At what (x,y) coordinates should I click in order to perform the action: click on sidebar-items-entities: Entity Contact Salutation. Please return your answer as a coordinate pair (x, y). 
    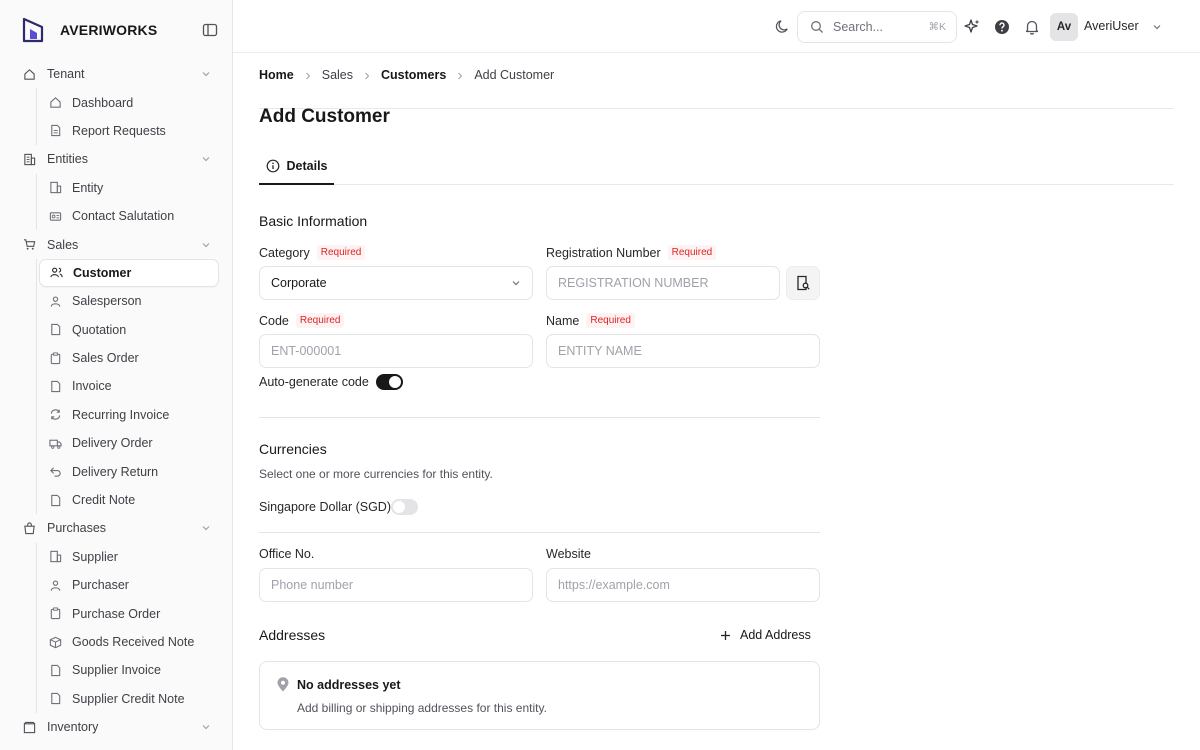
    Looking at the image, I should click on (134, 202).